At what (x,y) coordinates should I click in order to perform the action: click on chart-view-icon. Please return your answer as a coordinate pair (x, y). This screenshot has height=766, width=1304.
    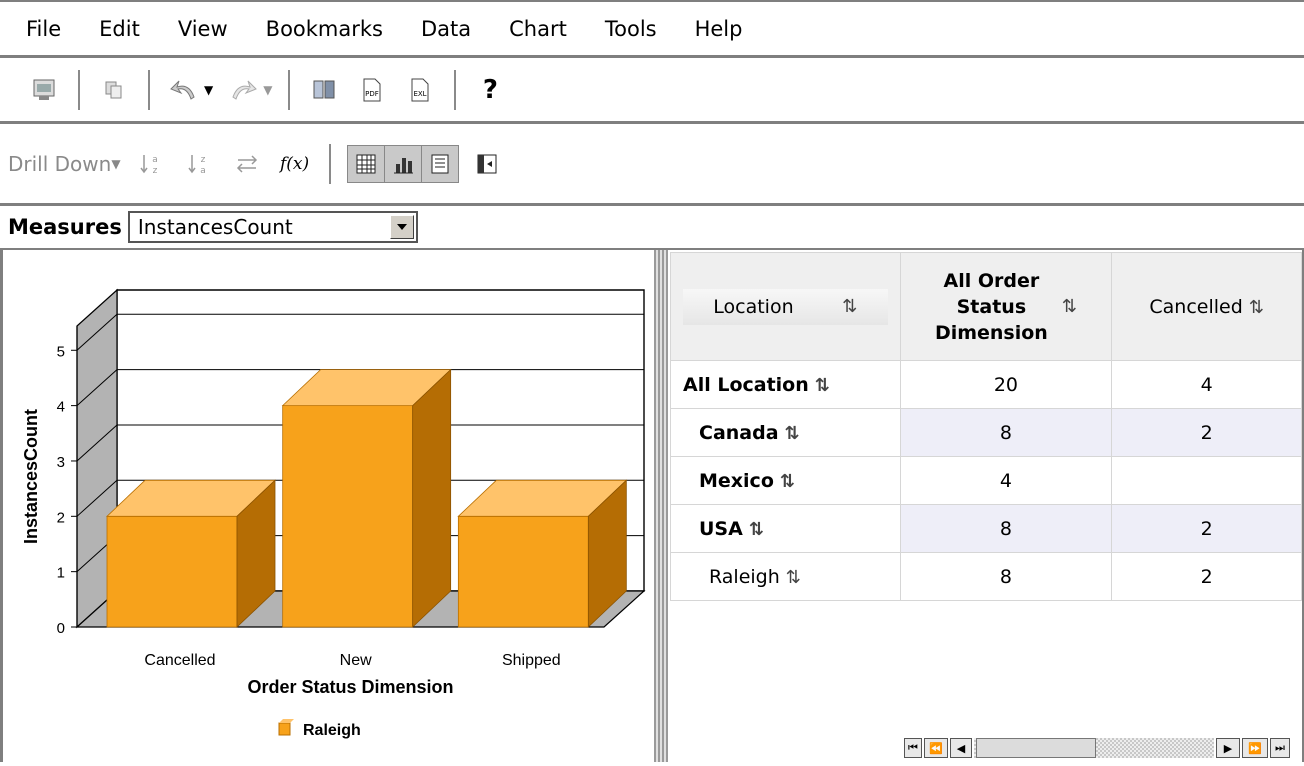
    Looking at the image, I should click on (403, 163).